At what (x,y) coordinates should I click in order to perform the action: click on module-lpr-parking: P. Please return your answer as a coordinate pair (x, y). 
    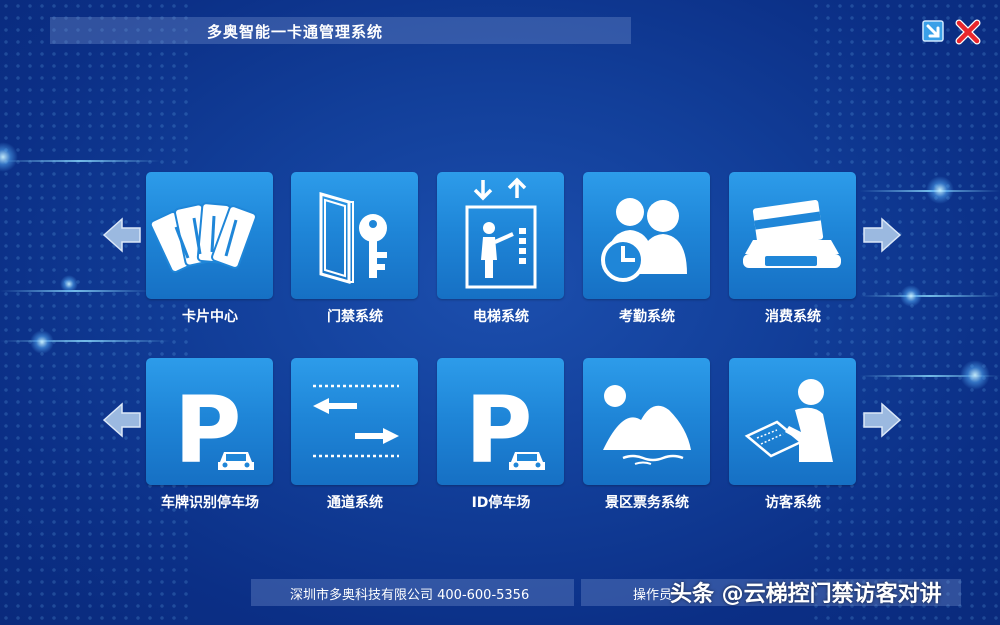
    Looking at the image, I should click on (209, 421).